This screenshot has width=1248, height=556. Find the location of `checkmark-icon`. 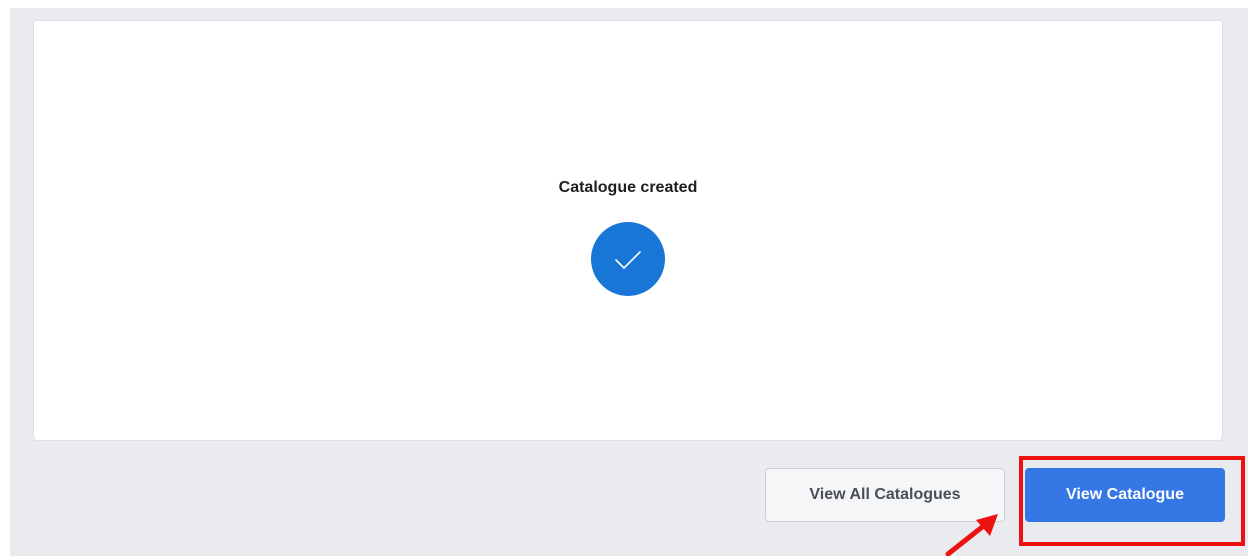

checkmark-icon is located at coordinates (628, 260).